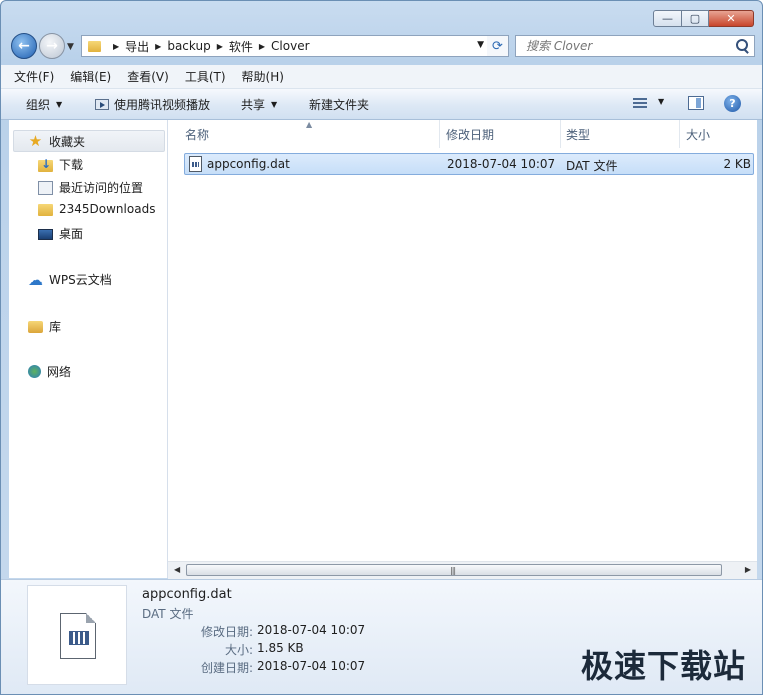 The height and width of the screenshot is (695, 763). I want to click on help-icon: ?, so click(732, 103).